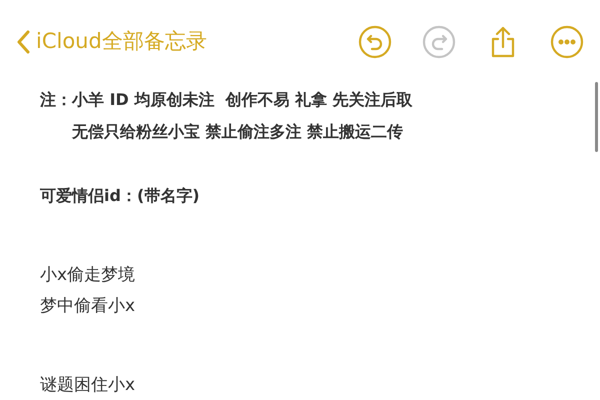 The image size is (600, 400). What do you see at coordinates (56, 100) in the screenshot?
I see `note-label: 注：` at bounding box center [56, 100].